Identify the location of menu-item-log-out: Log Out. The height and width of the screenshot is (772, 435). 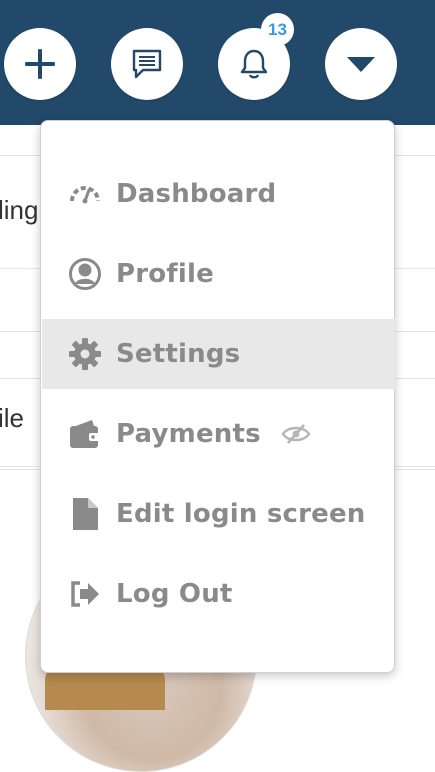
(218, 594).